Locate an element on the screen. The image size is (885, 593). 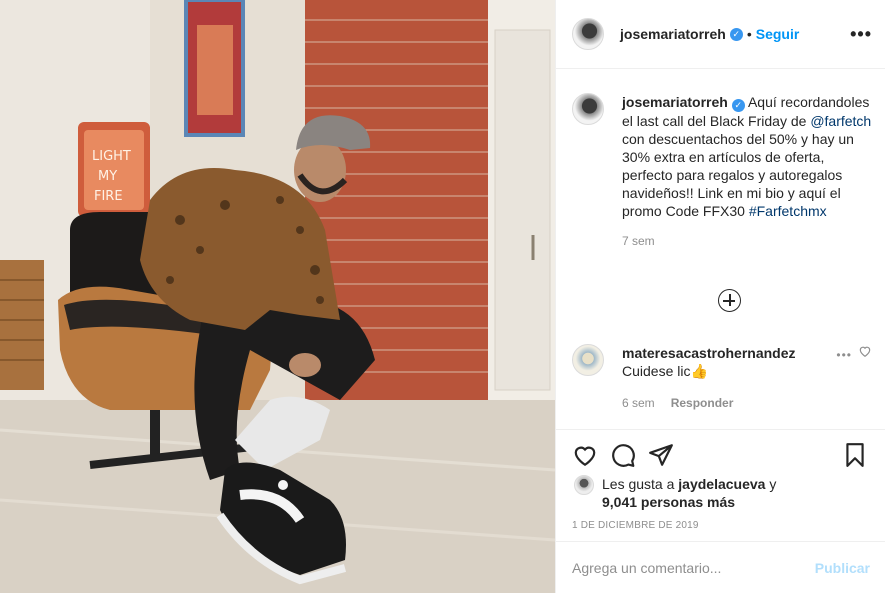
comment-composer: Publicar is located at coordinates (720, 567).